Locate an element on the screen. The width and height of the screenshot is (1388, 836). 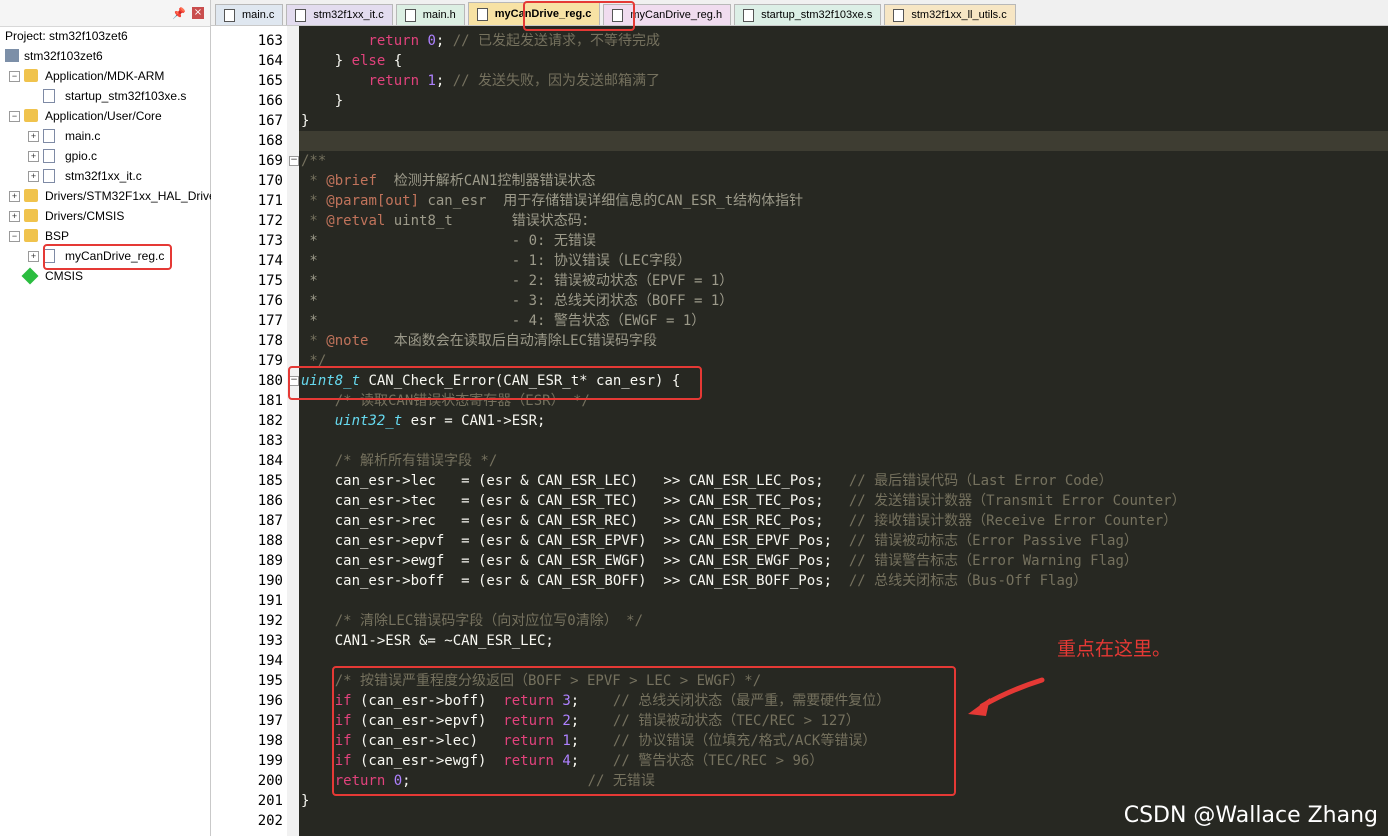
code-text: * @retval uint8_t 错误状态码： is located at coordinates (448, 221).